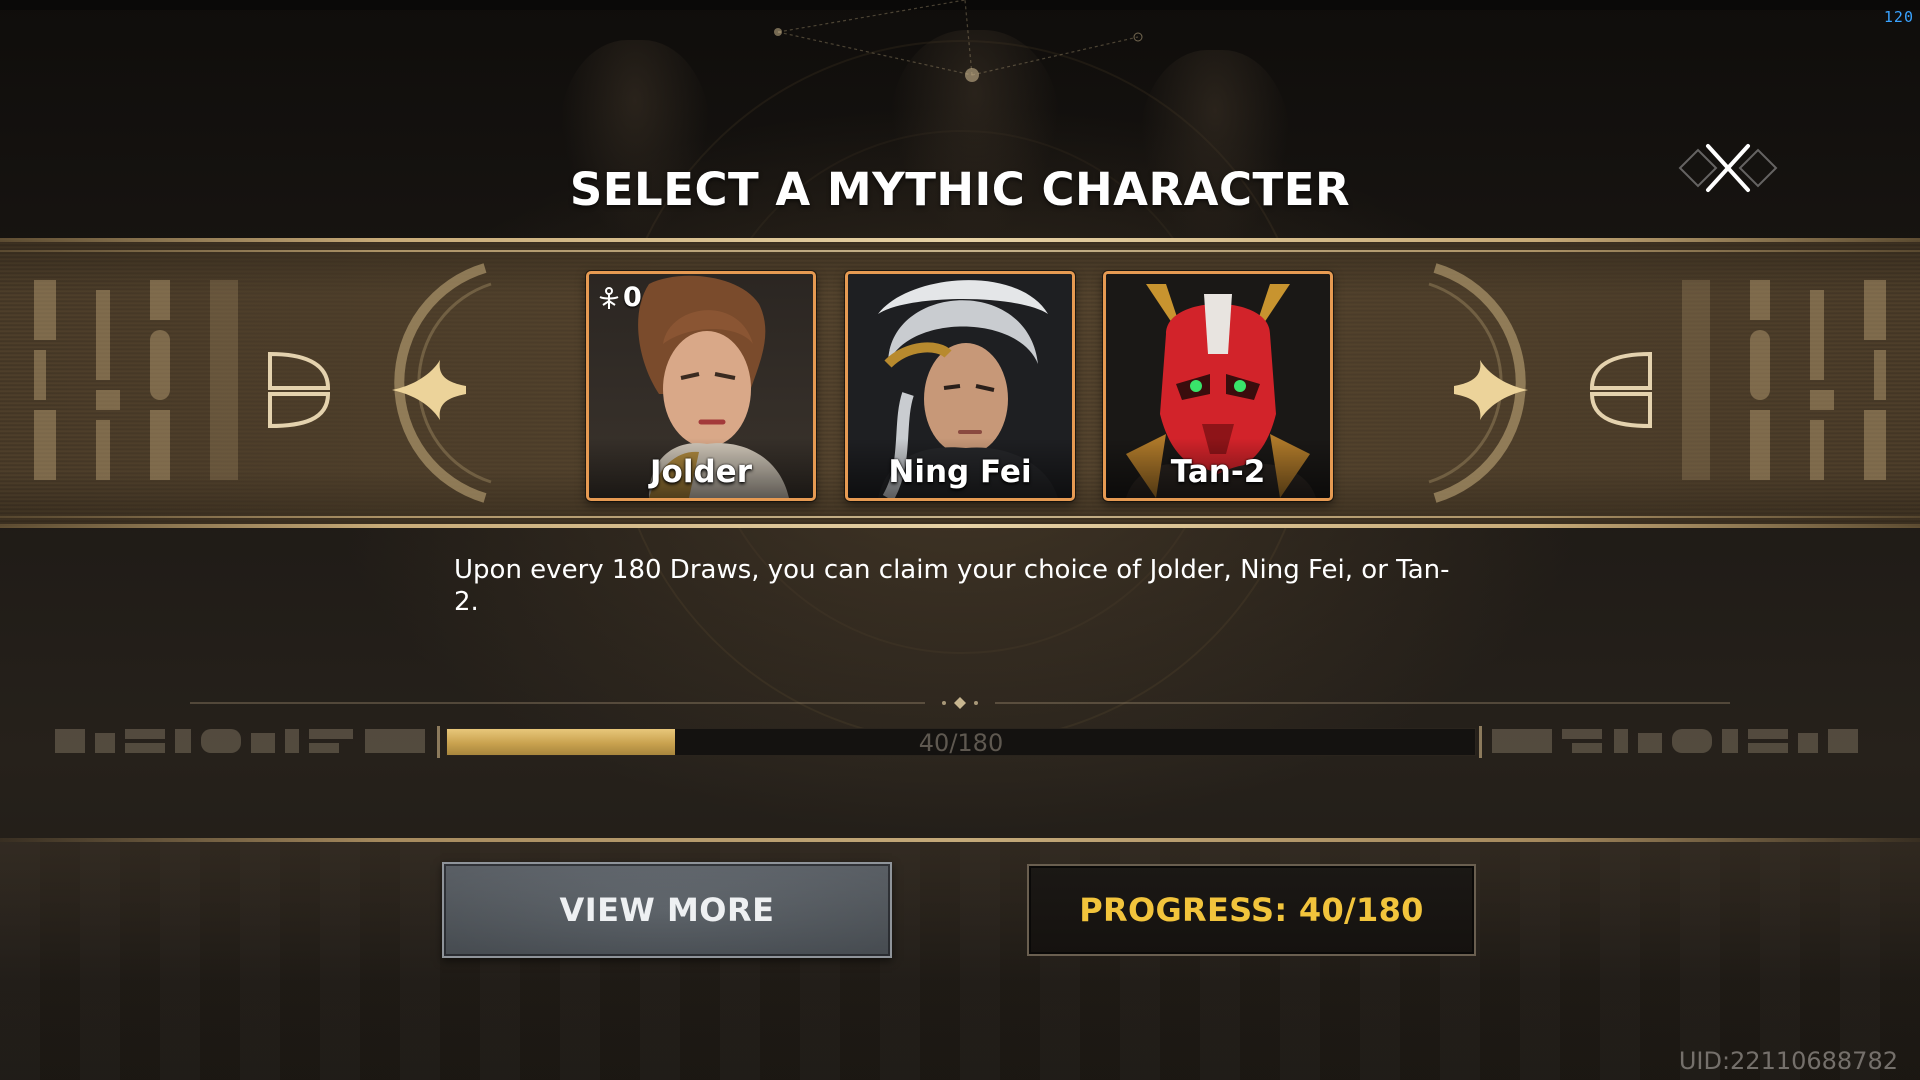  Describe the element at coordinates (438, 742) in the screenshot. I see `progress-cap-left` at that location.